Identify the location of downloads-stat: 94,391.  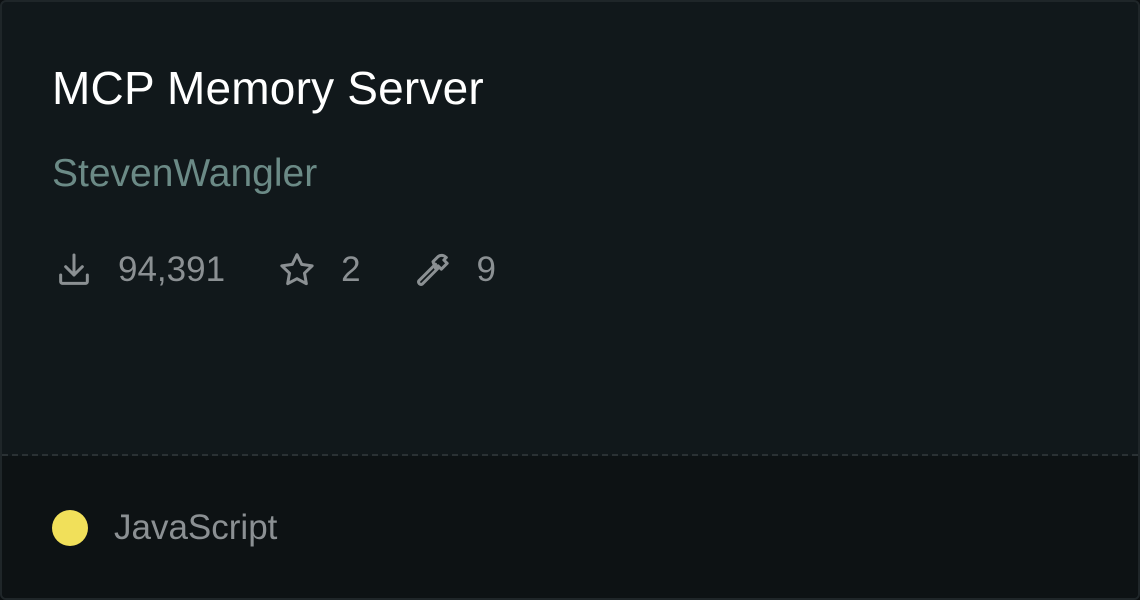
(138, 270).